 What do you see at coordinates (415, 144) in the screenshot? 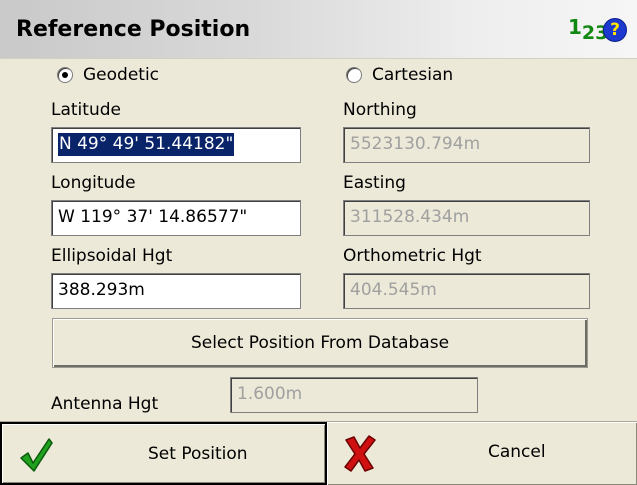
I see `northing-value: 5523130.794m` at bounding box center [415, 144].